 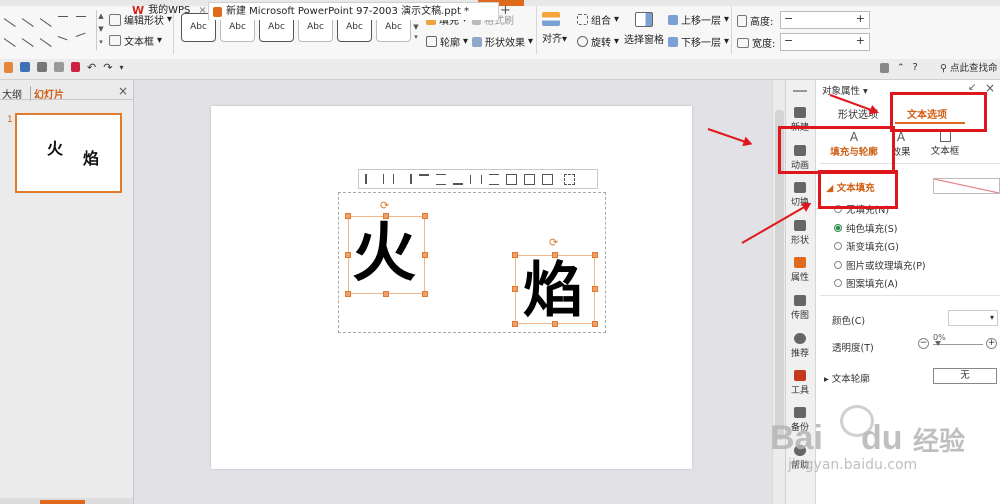 I want to click on equal-size-icon, so click(x=547, y=179).